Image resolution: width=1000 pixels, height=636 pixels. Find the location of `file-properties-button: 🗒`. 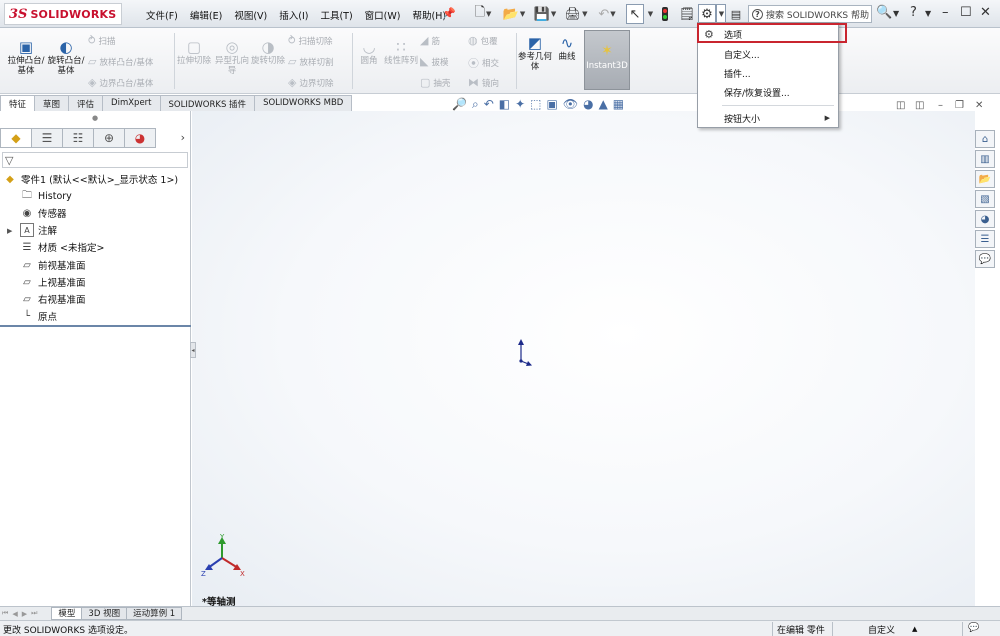

file-properties-button: 🗒 is located at coordinates (687, 14).